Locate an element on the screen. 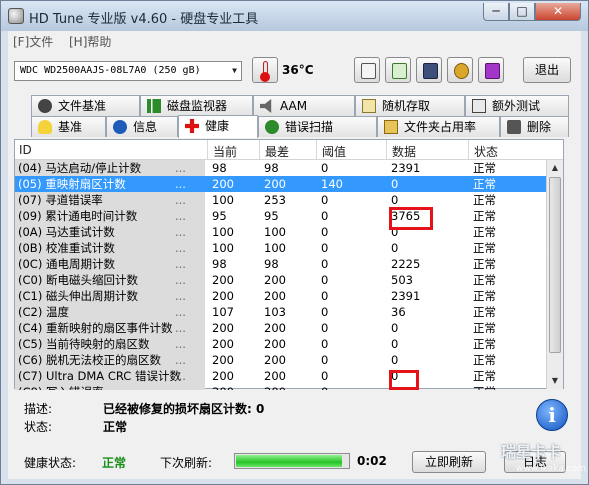 The height and width of the screenshot is (485, 589). scroll-down-icon: ▼ is located at coordinates (555, 381).